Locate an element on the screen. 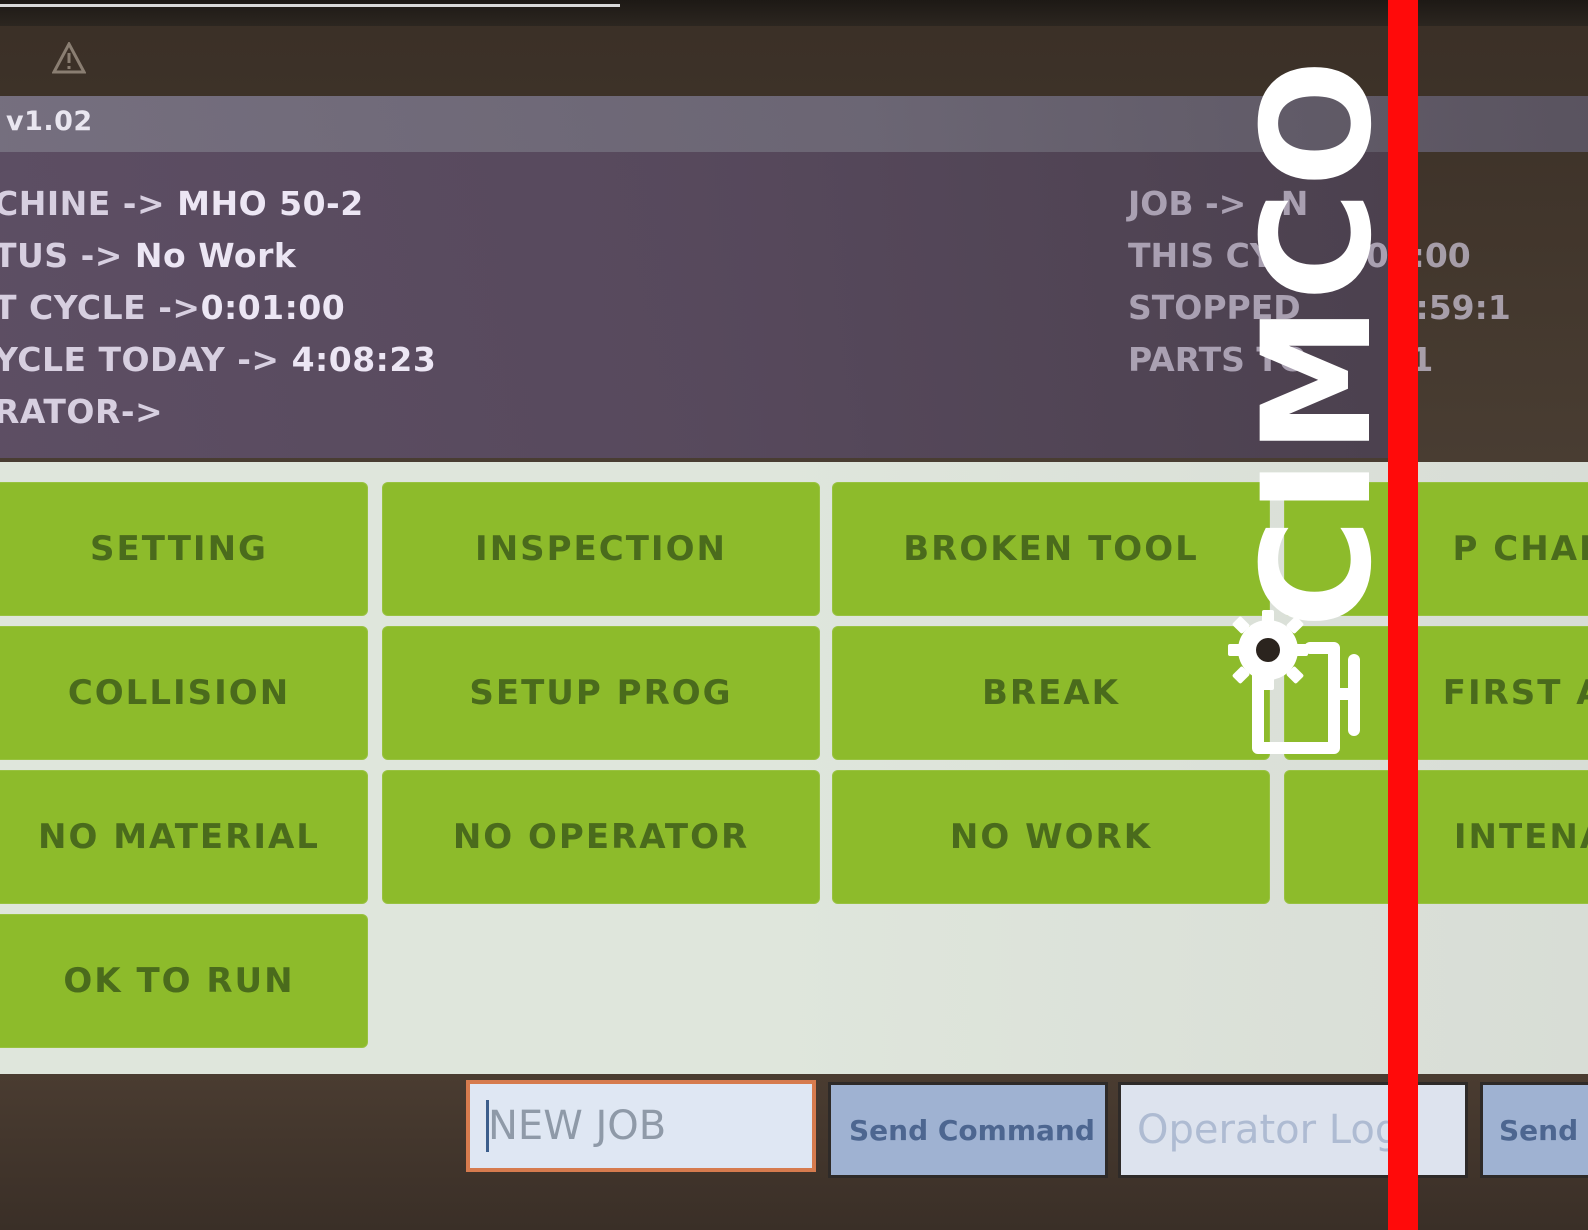  broken-tool-button: BROKEN TOOL is located at coordinates (1051, 549).